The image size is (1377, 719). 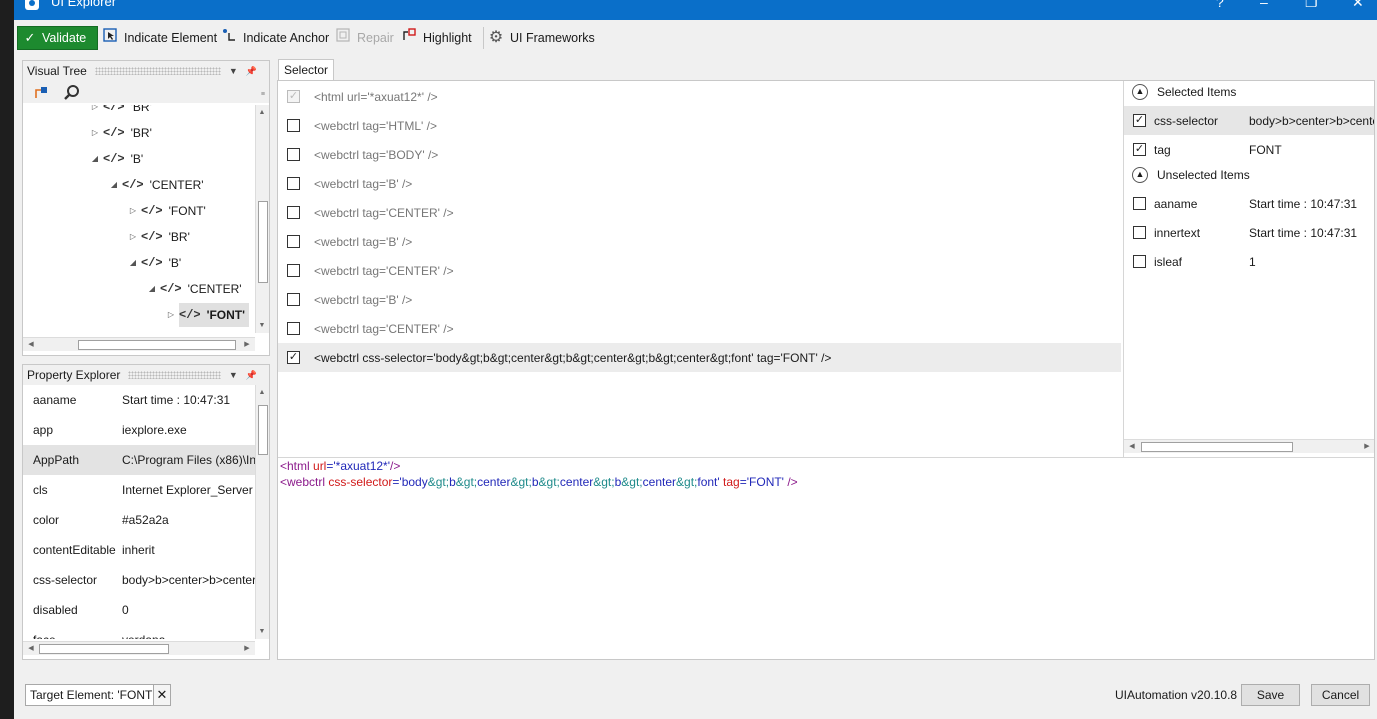 I want to click on repair-button: Repair, so click(x=364, y=38).